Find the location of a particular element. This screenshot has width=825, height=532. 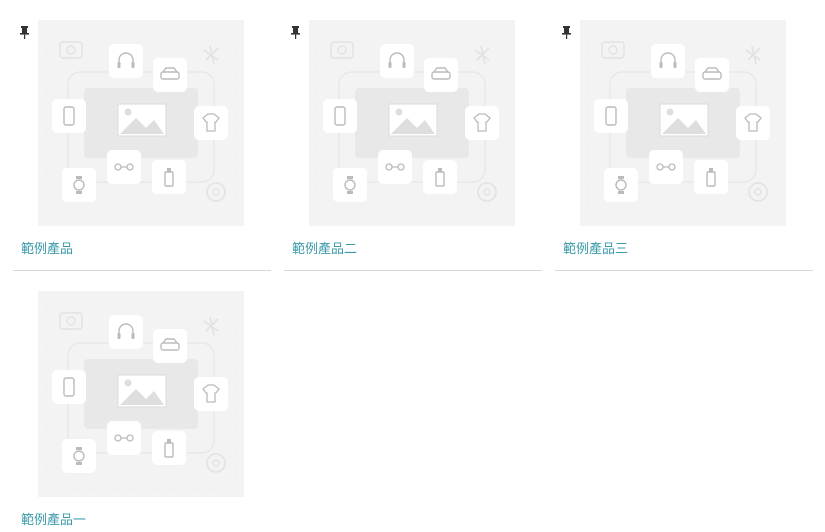

product-name-link: 範例產品三 is located at coordinates (595, 247).